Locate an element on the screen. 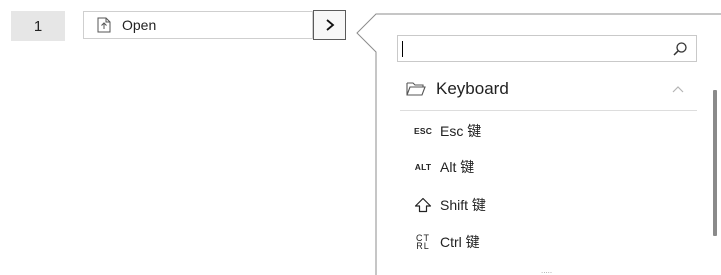 This screenshot has width=721, height=275. group-divider is located at coordinates (548, 110).